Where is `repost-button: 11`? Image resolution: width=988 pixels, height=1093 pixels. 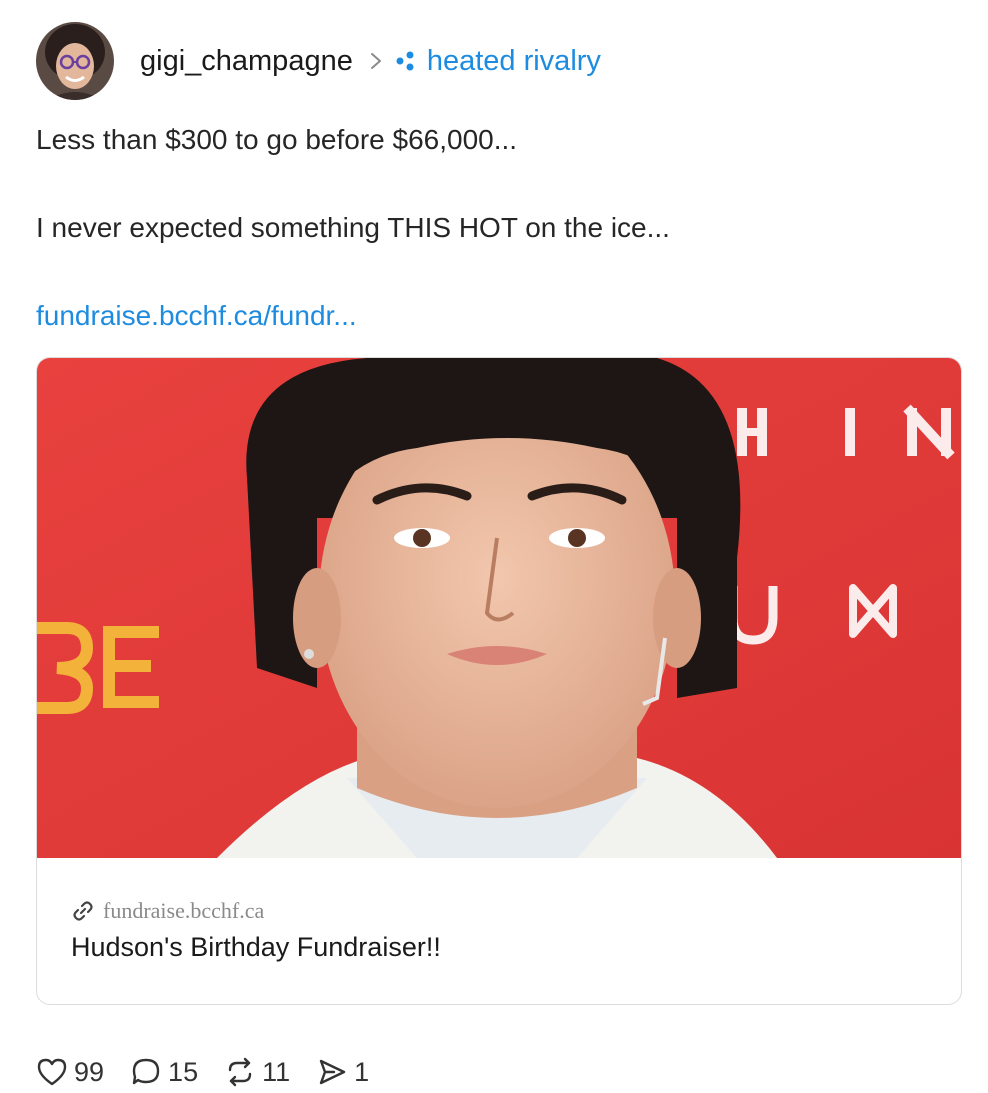
repost-button: 11 is located at coordinates (257, 1072).